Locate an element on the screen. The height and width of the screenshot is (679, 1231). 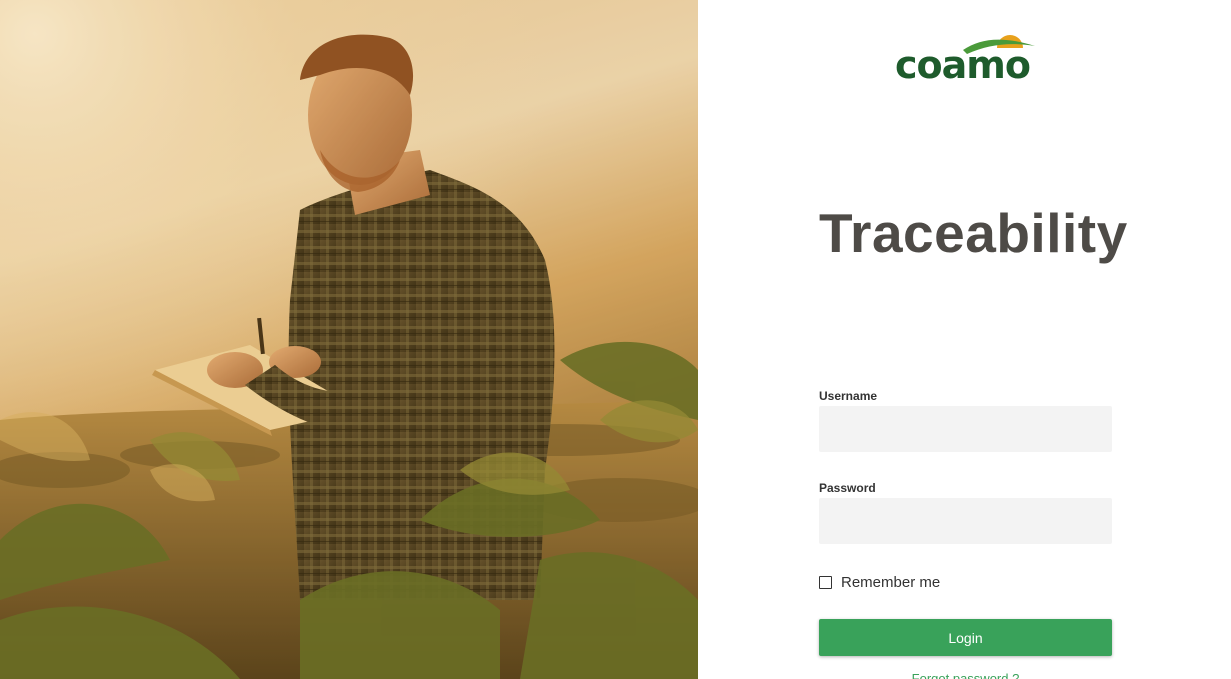
username-label: Username is located at coordinates (848, 396).